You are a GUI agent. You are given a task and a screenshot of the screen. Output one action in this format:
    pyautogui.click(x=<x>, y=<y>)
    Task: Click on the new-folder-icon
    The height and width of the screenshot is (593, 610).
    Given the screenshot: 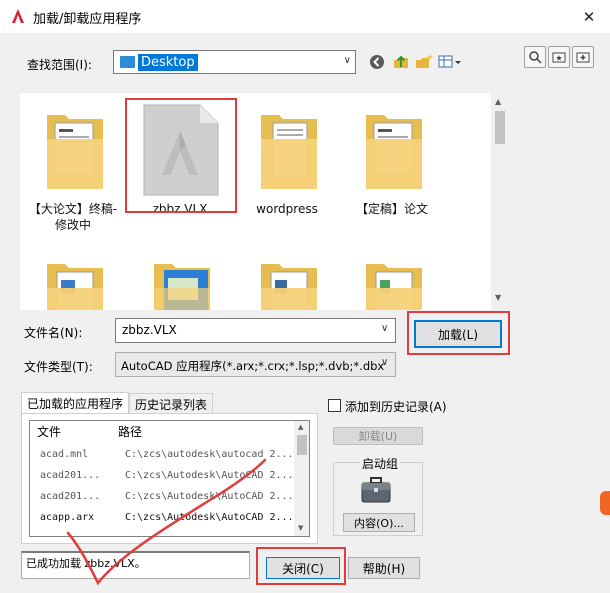 What is the action you would take?
    pyautogui.click(x=424, y=62)
    